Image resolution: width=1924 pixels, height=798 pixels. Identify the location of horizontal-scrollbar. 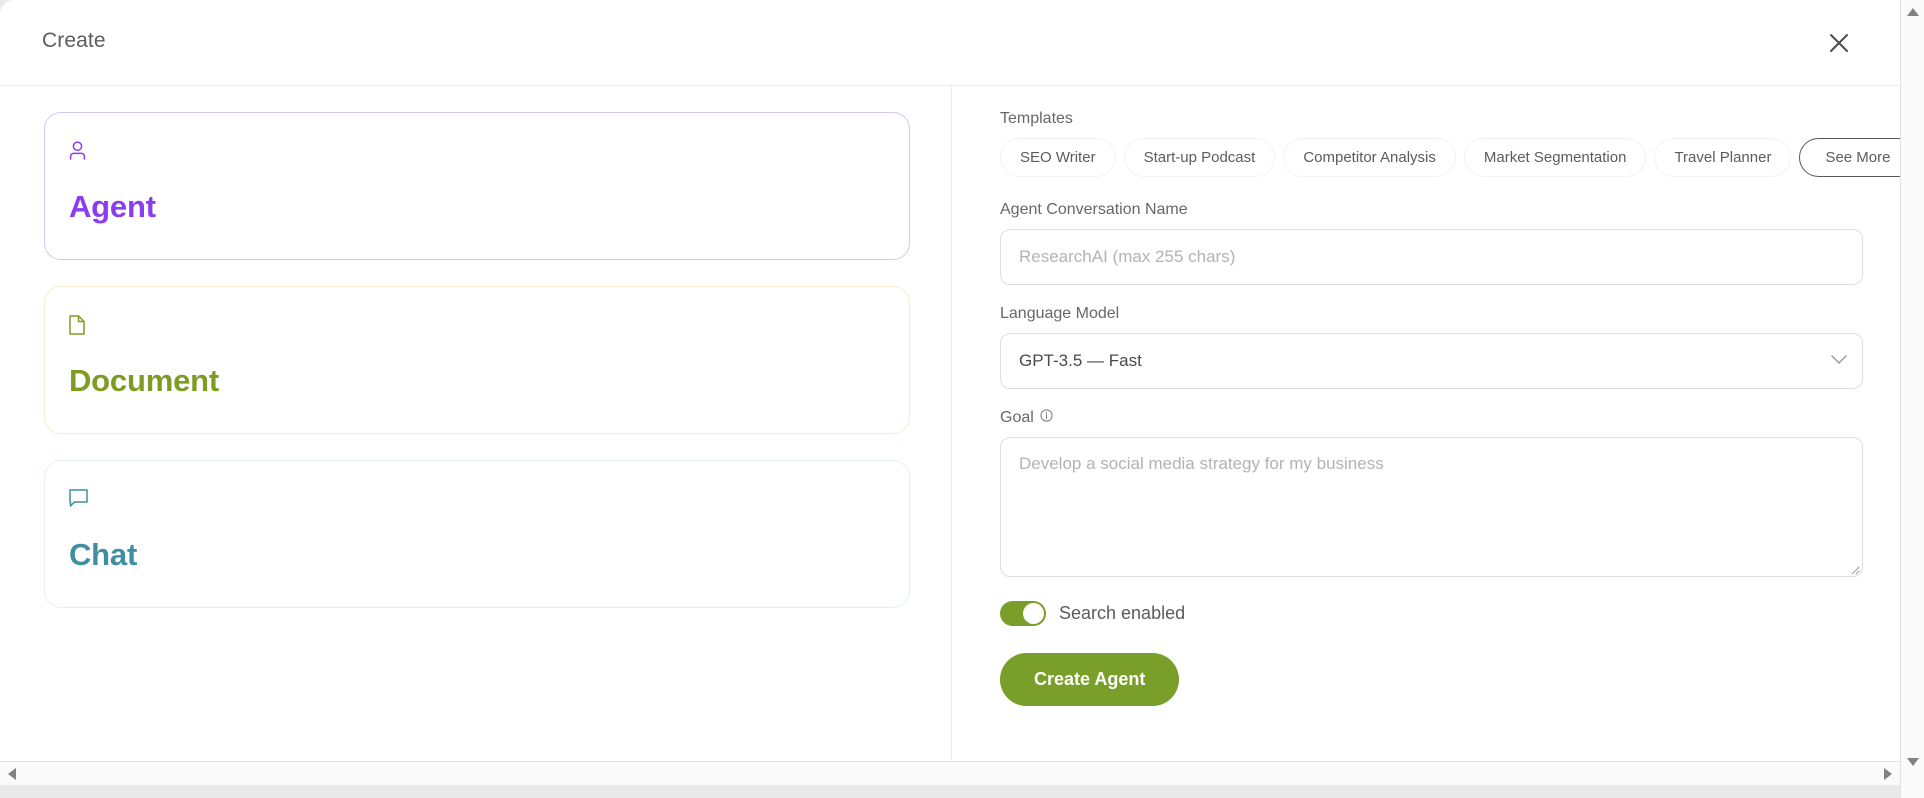
(950, 773).